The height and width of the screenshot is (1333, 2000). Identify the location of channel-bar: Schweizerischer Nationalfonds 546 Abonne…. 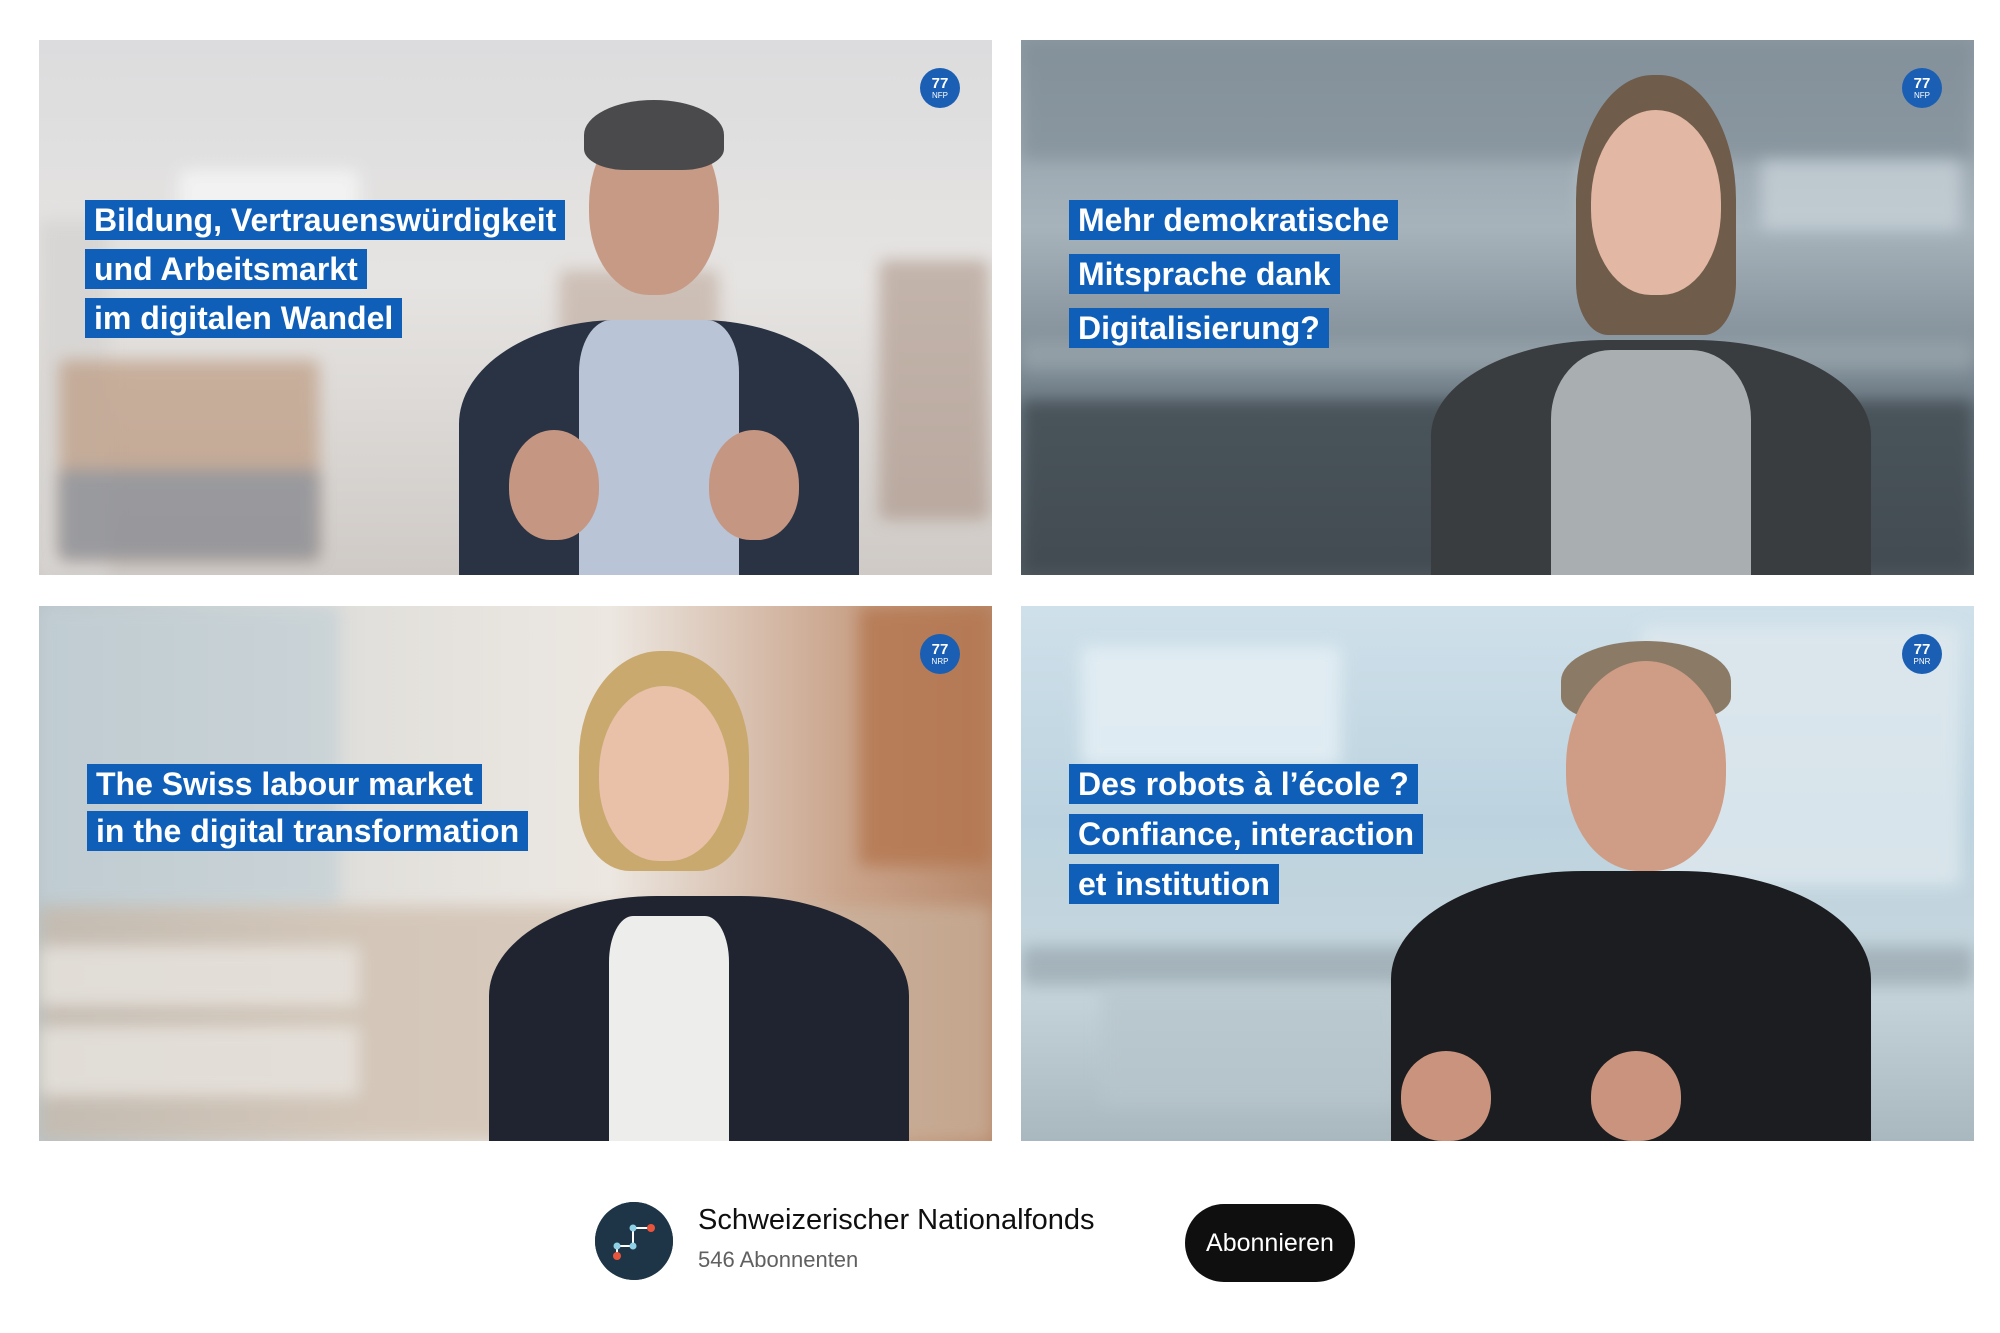
(1005, 1240).